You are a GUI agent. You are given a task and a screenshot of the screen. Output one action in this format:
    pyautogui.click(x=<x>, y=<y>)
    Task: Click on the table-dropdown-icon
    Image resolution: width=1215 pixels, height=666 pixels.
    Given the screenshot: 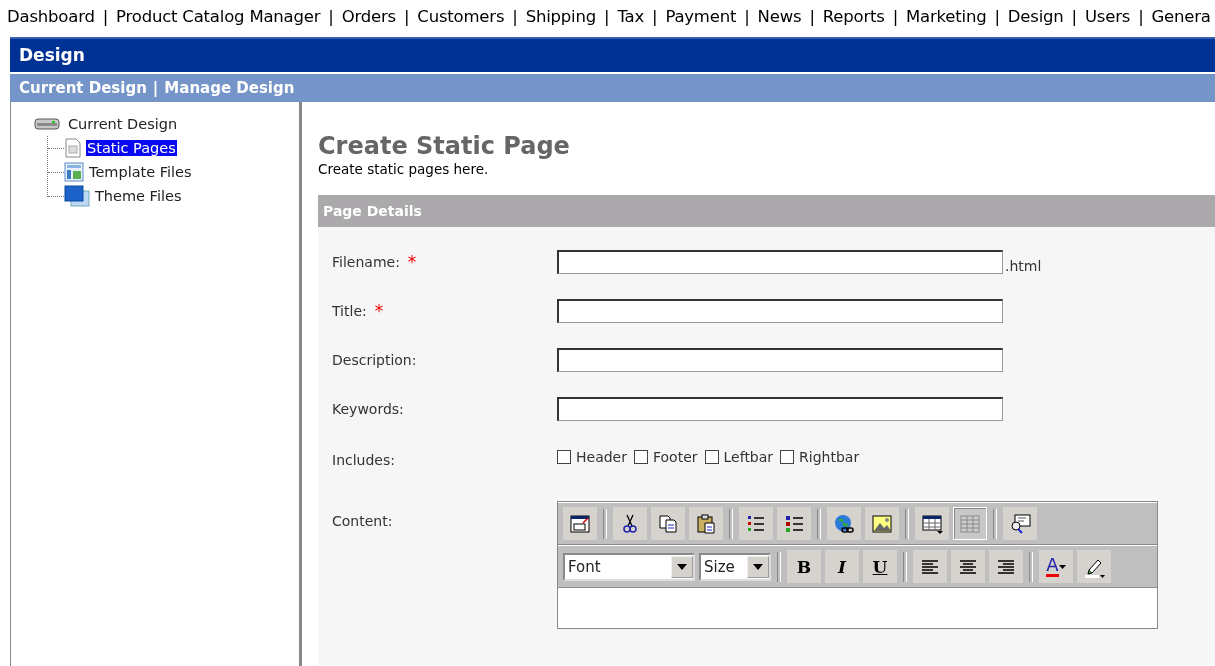 What is the action you would take?
    pyautogui.click(x=932, y=523)
    